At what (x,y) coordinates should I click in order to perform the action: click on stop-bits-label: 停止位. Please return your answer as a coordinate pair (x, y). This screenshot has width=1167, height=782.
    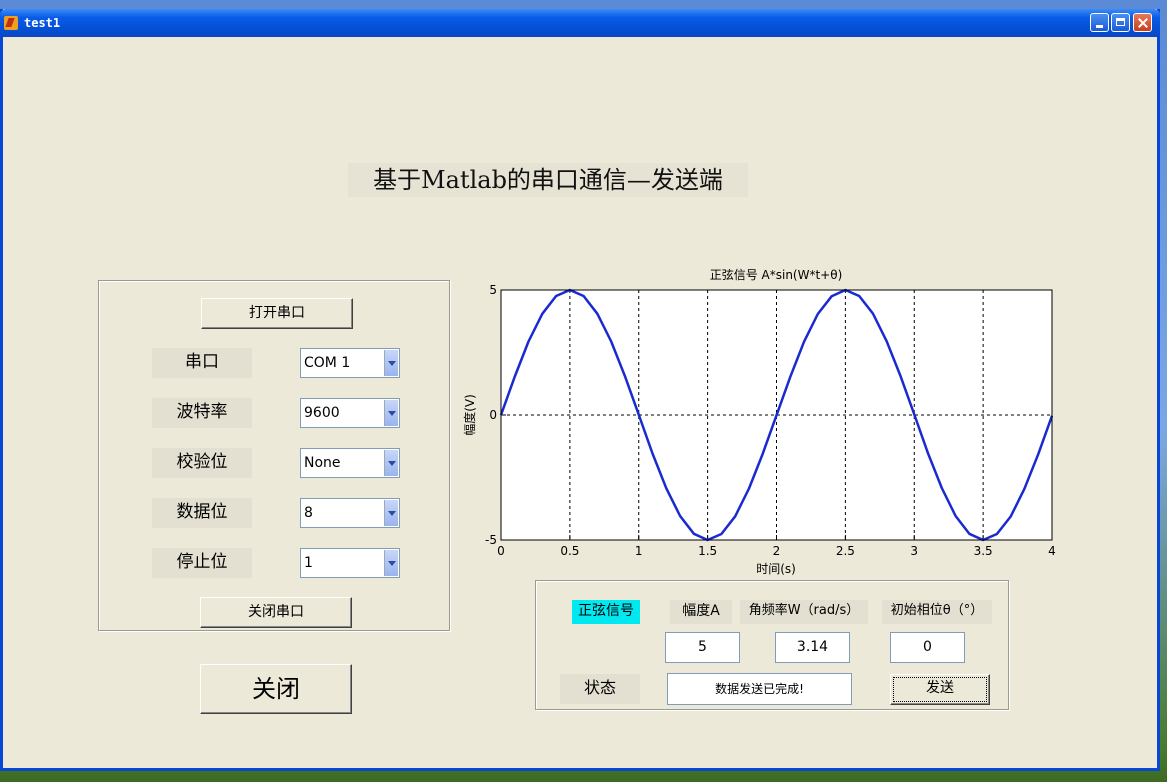
    Looking at the image, I should click on (202, 563).